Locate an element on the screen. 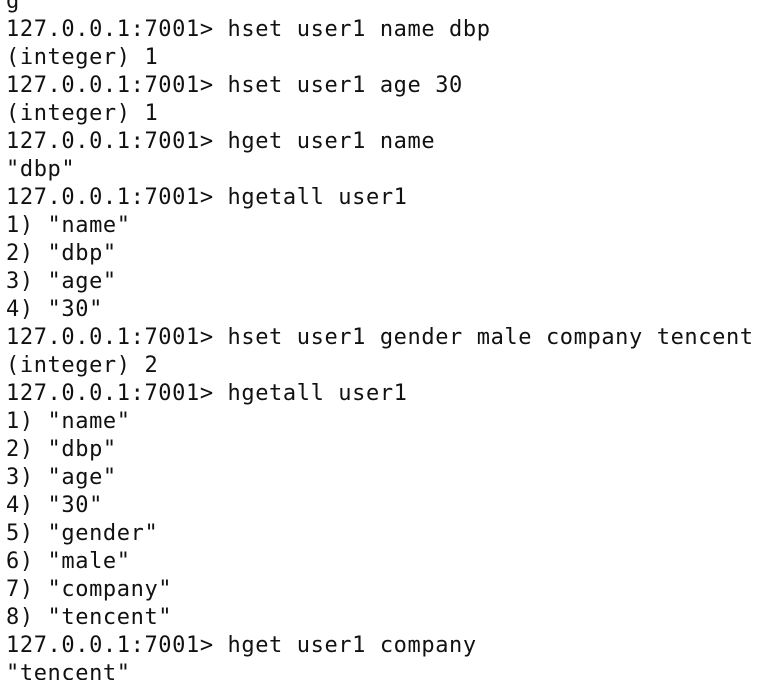  terminal-command-line: 127.0.0.1:7001> hget user1 name is located at coordinates (221, 141).